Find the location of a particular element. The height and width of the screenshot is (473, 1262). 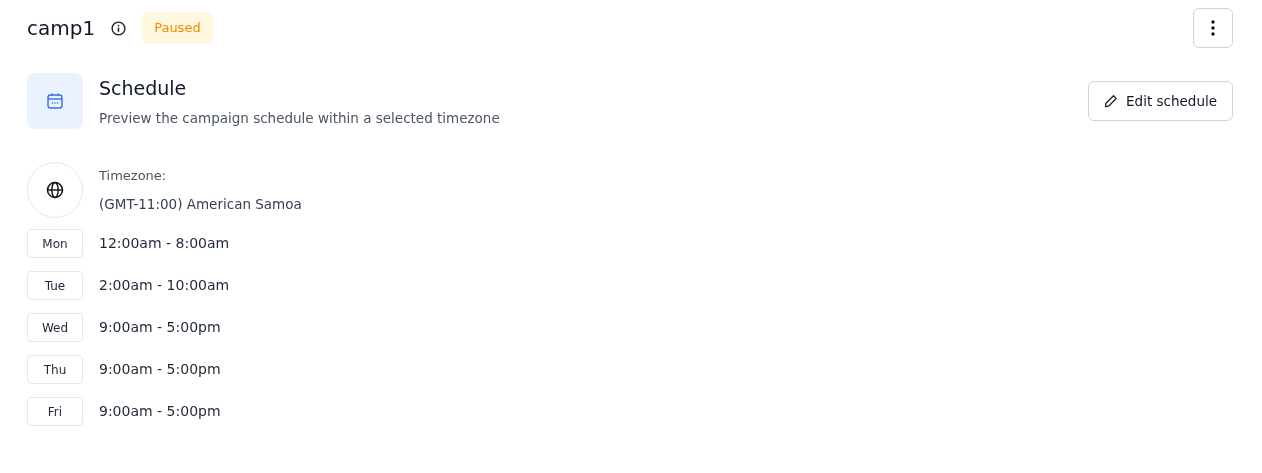

time-range: 12:00am - 8:00am is located at coordinates (164, 243).